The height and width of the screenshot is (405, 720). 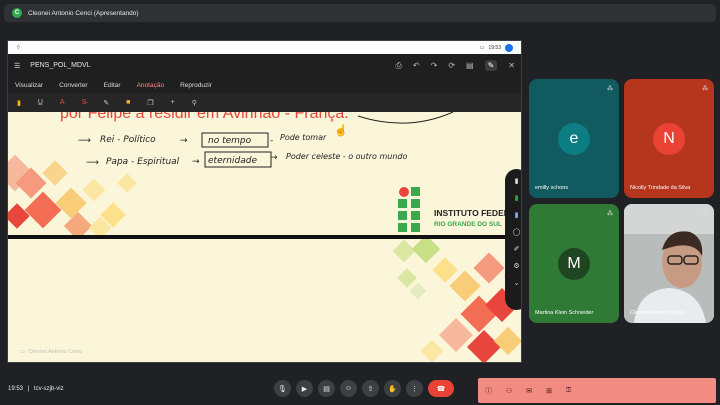 What do you see at coordinates (341, 130) in the screenshot?
I see `cursor-icon: ☝` at bounding box center [341, 130].